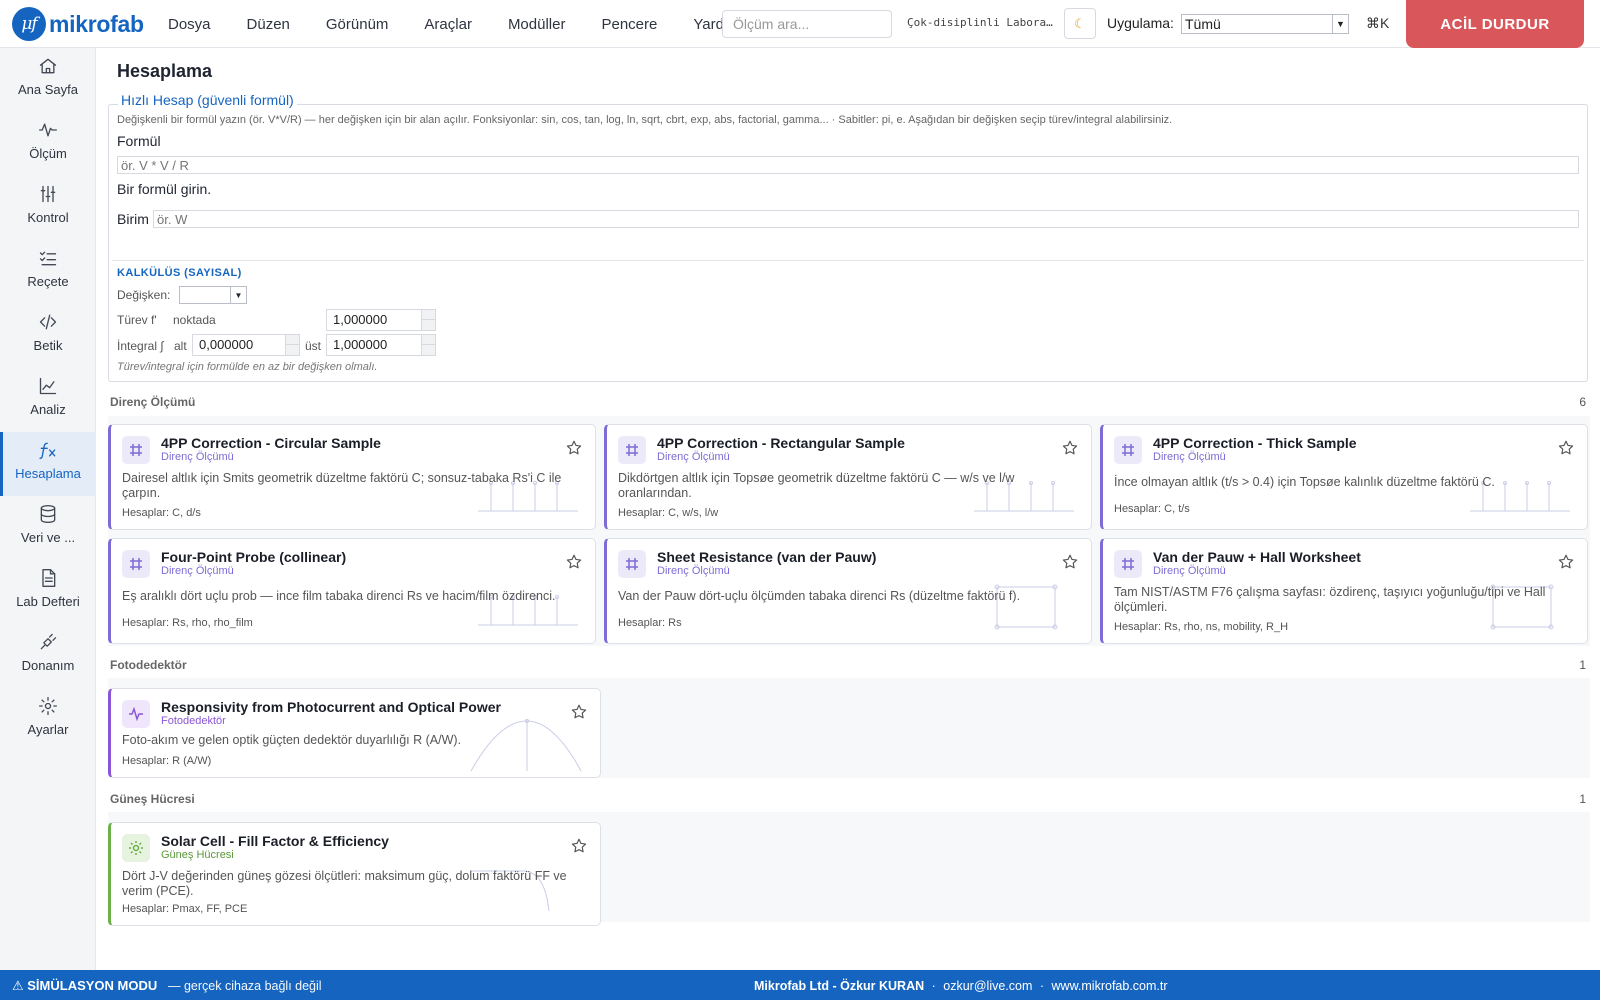 The width and height of the screenshot is (1600, 1000). I want to click on formula-input, so click(848, 165).